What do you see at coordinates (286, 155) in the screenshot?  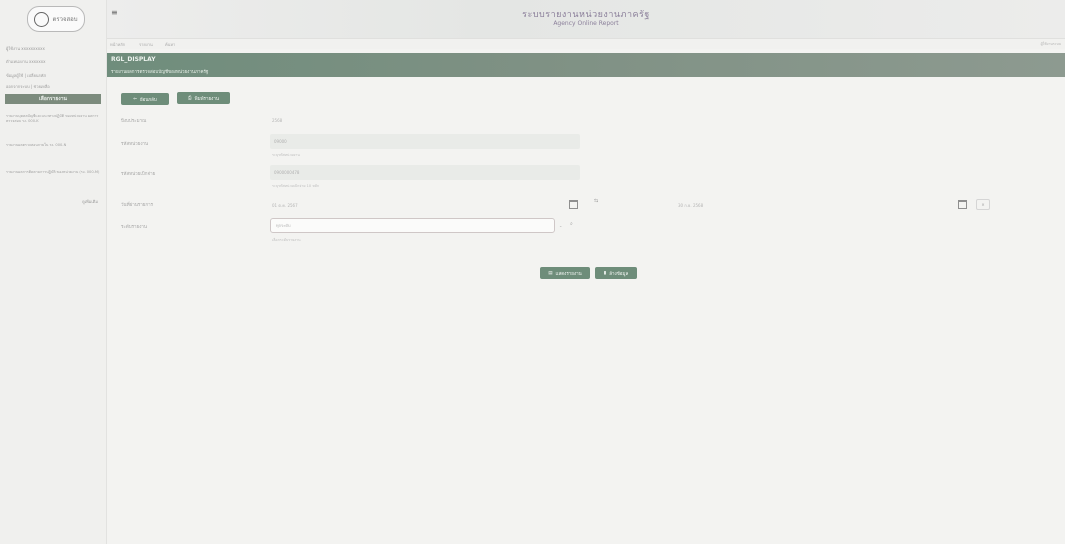 I see `agency-code-help: ระบุรหัสหน่วยงาน` at bounding box center [286, 155].